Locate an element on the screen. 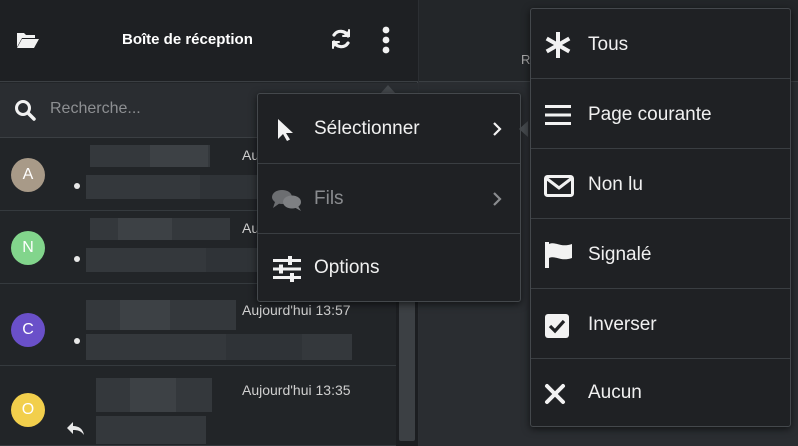 The width and height of the screenshot is (798, 446). submenu-item-label: Inverser is located at coordinates (622, 324).